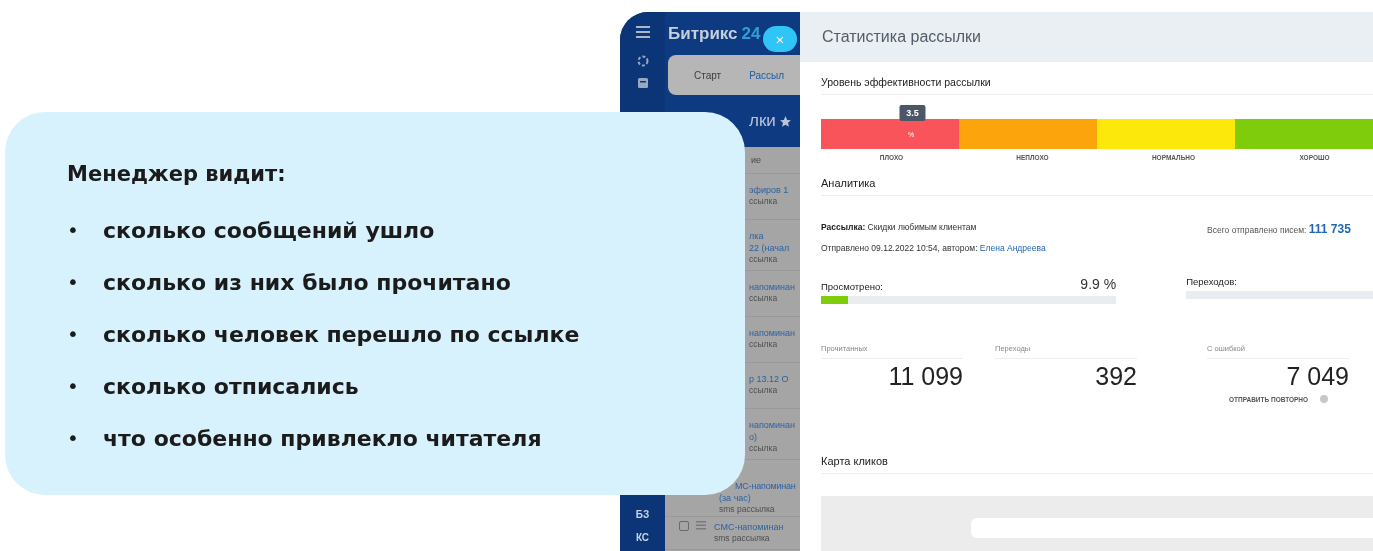 This screenshot has width=1373, height=551. I want to click on value-tooltip: 3.5, so click(912, 113).